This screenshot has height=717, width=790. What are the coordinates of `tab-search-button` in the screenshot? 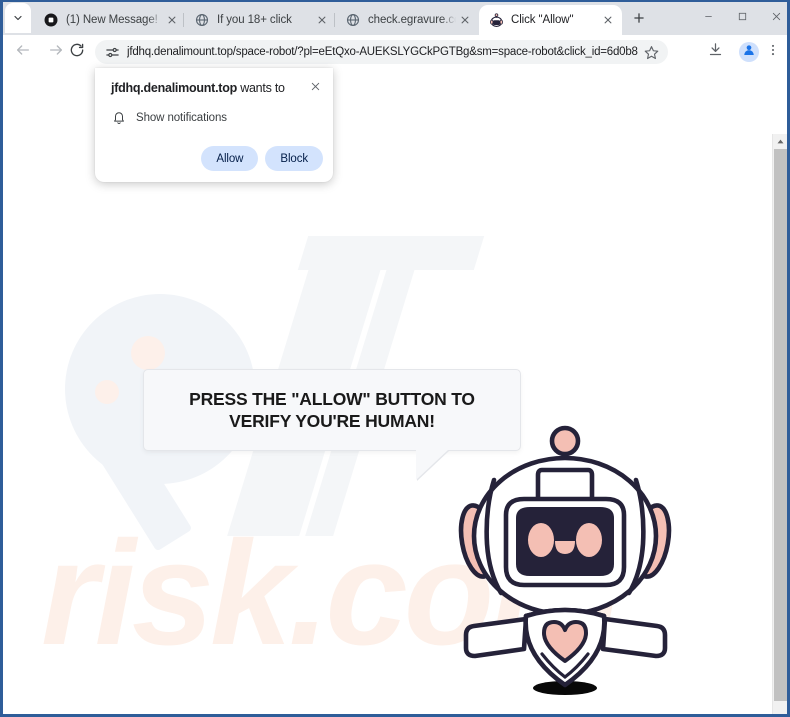 It's located at (18, 18).